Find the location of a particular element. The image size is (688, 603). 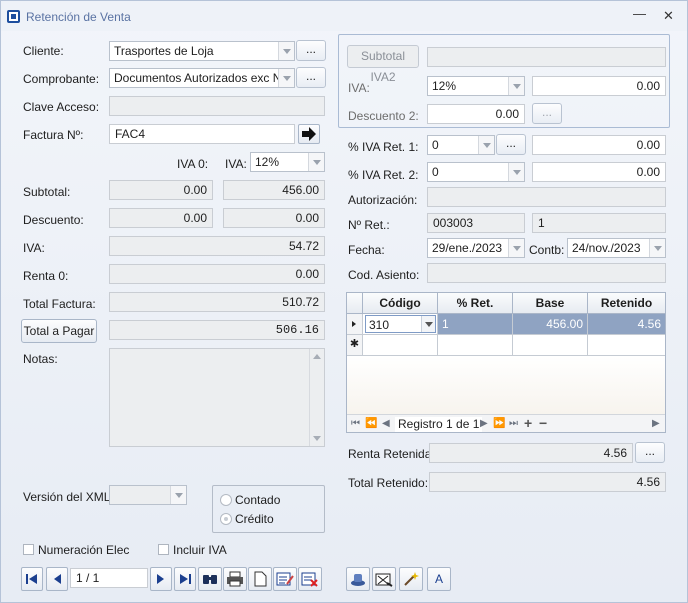

save-button is located at coordinates (358, 579).